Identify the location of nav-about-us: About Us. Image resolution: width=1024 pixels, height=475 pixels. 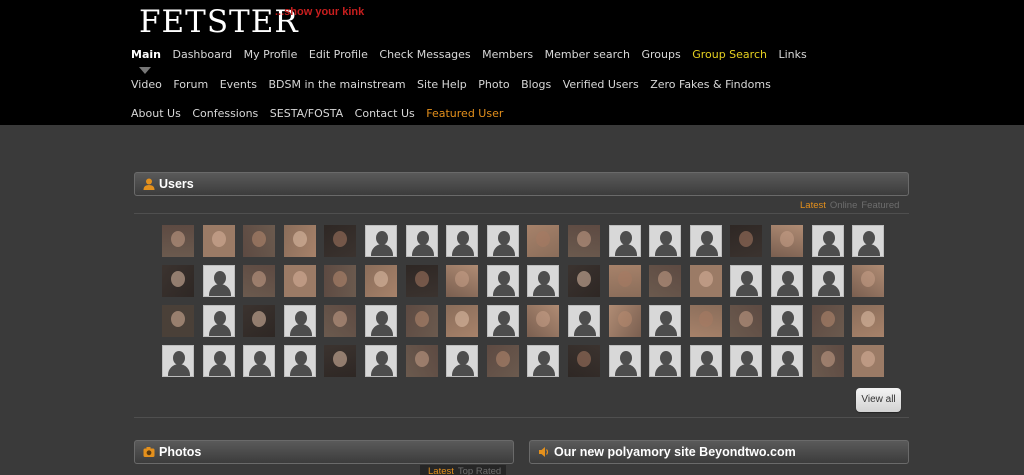
(156, 115).